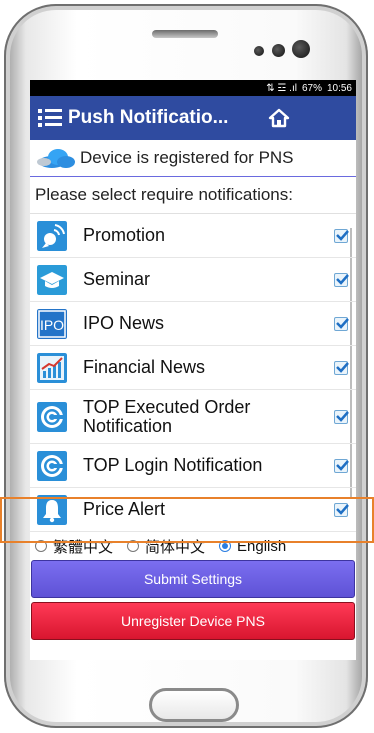  Describe the element at coordinates (301, 49) in the screenshot. I see `front-camera` at that location.